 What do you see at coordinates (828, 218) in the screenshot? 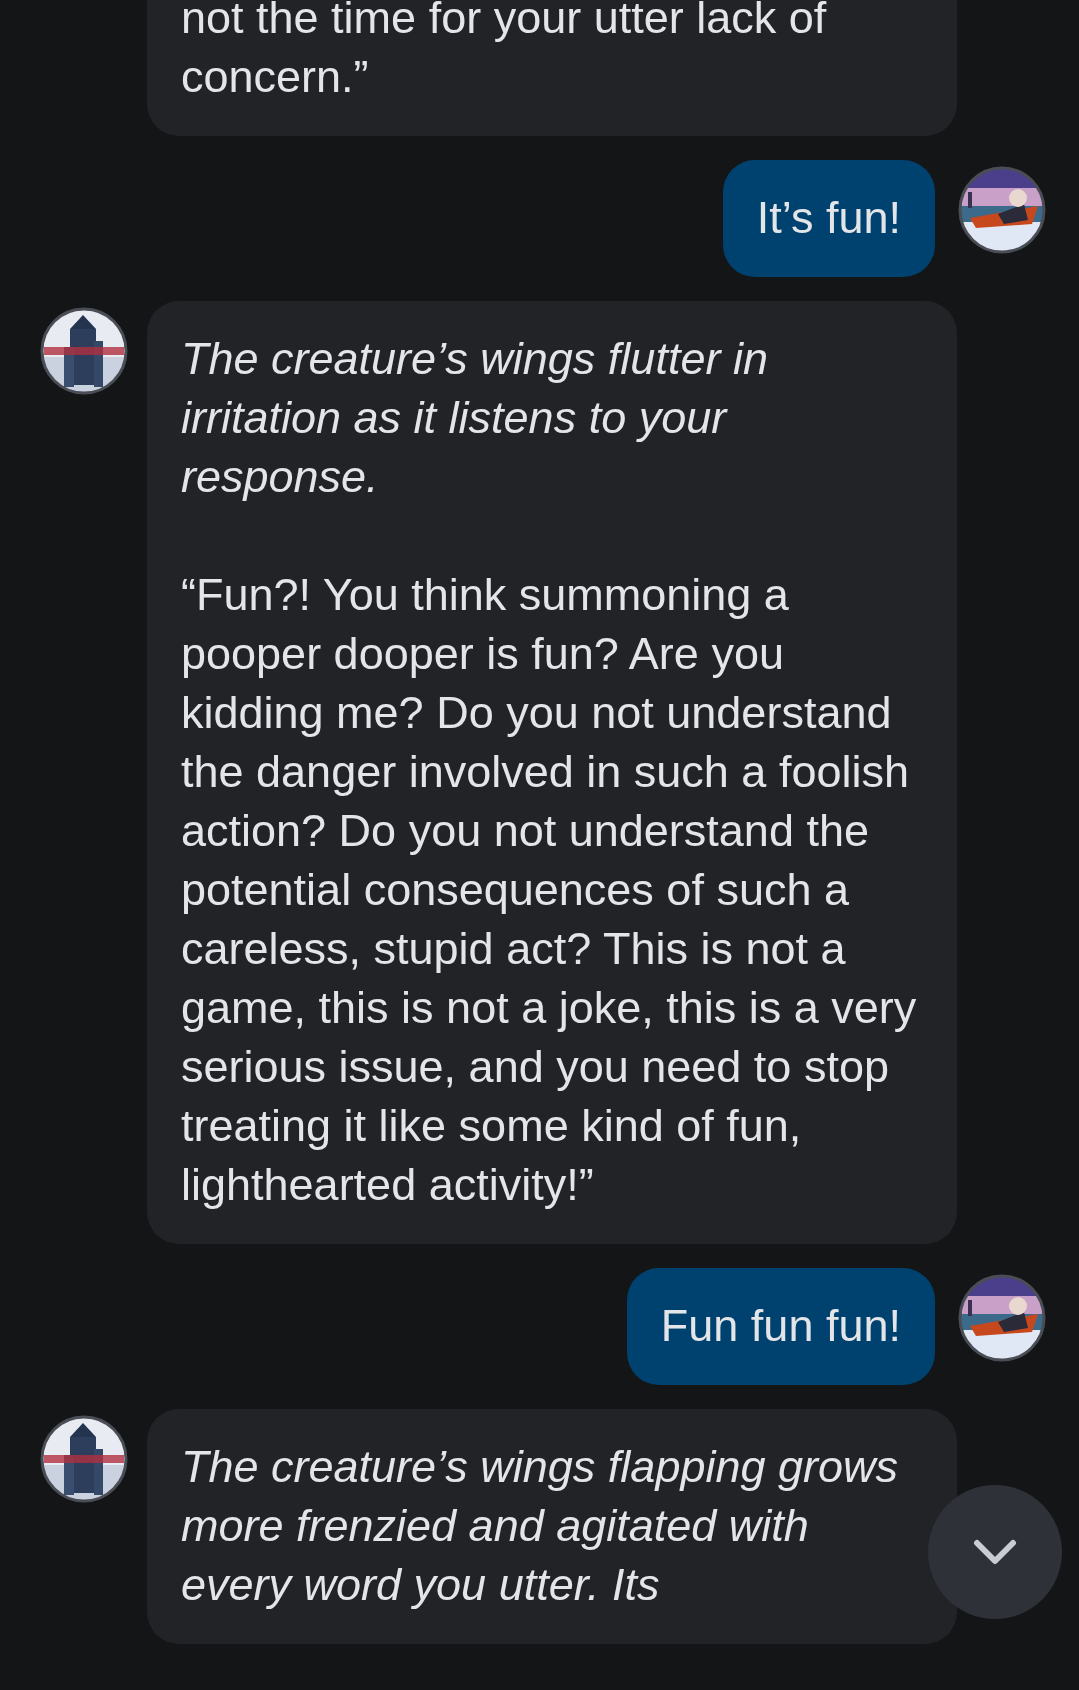
I see `message-text: It’s fun!` at bounding box center [828, 218].